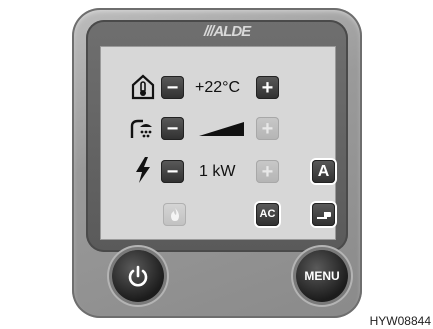 Image resolution: width=433 pixels, height=329 pixels. Describe the element at coordinates (172, 128) in the screenshot. I see `hot-water-decrease-button: −` at that location.